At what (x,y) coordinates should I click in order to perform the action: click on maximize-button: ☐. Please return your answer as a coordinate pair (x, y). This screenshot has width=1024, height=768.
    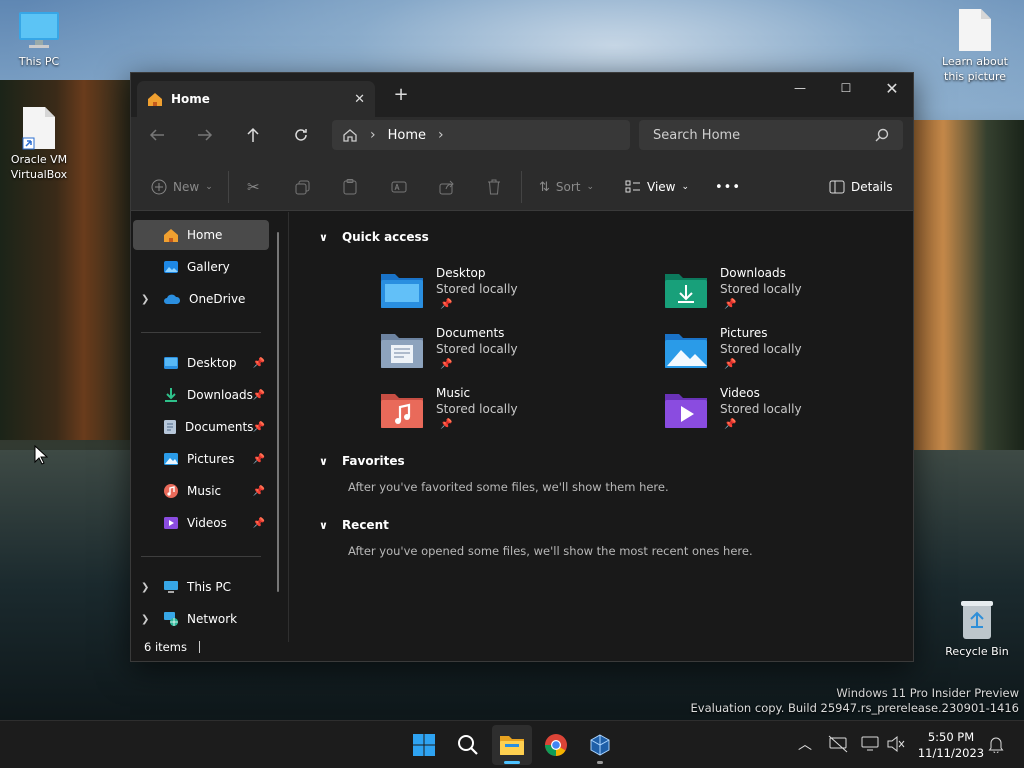
    Looking at the image, I should click on (846, 88).